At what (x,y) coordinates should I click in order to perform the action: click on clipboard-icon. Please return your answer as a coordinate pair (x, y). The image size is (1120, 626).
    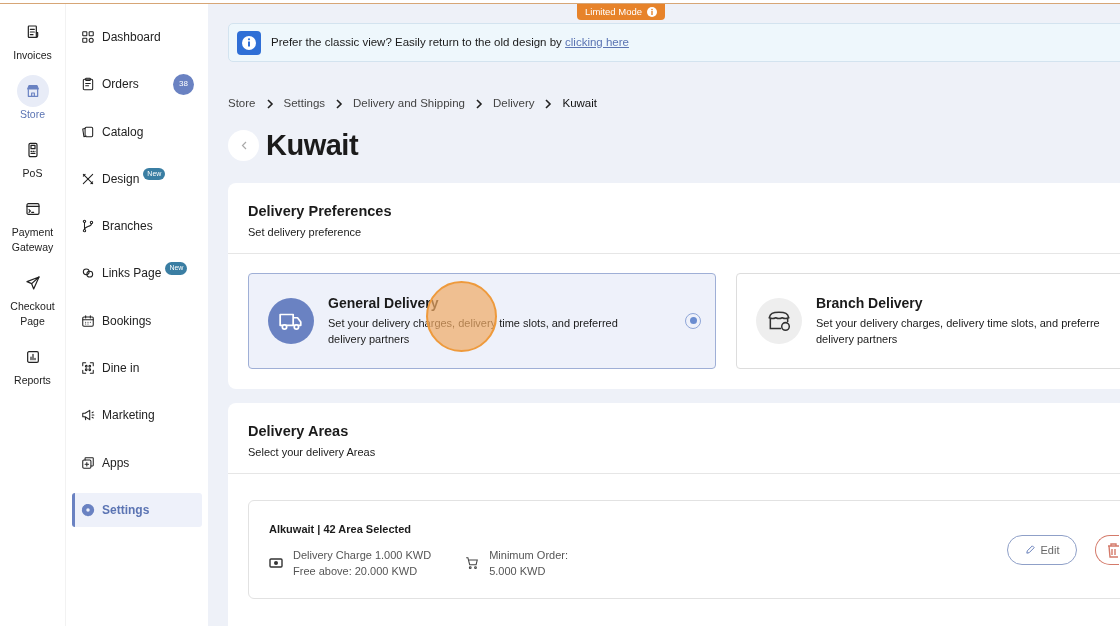
    Looking at the image, I should click on (88, 84).